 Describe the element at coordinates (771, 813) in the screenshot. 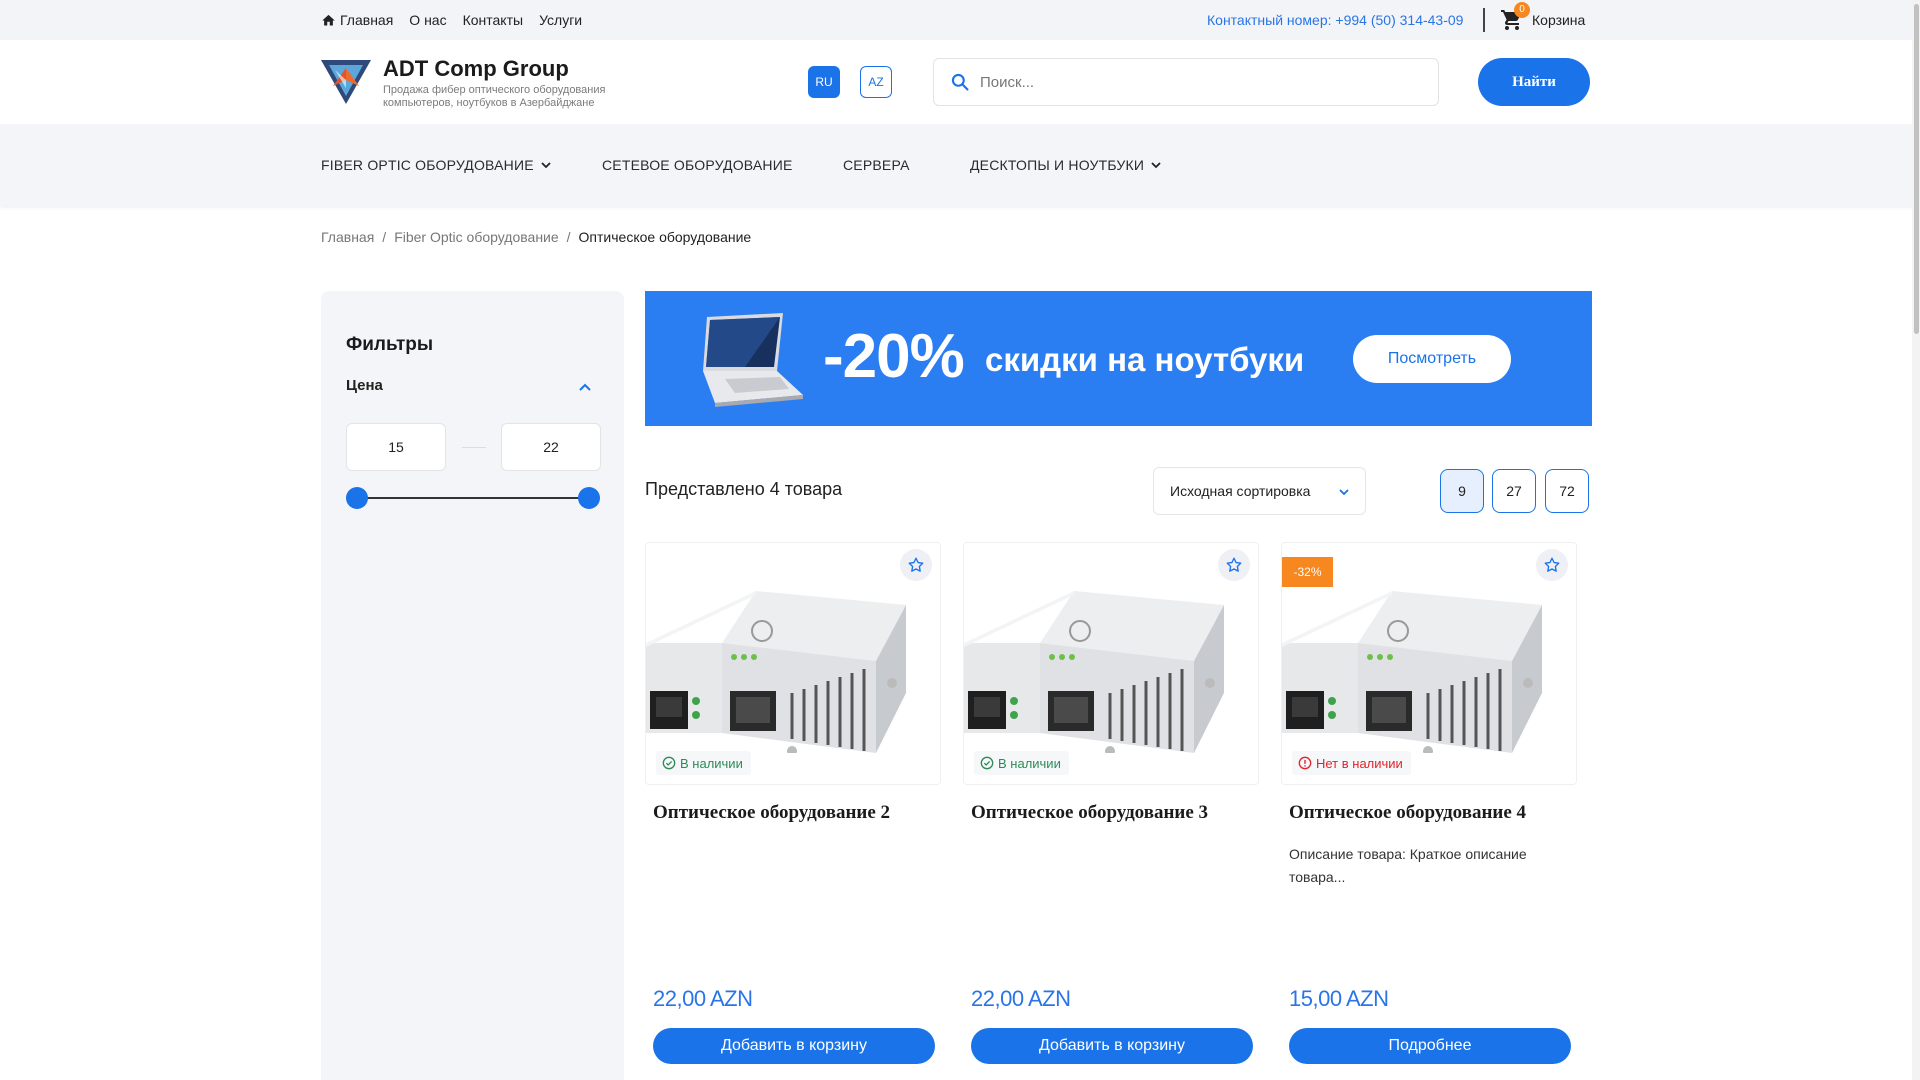

I see `product-title: Оптическое оборудование 2` at that location.